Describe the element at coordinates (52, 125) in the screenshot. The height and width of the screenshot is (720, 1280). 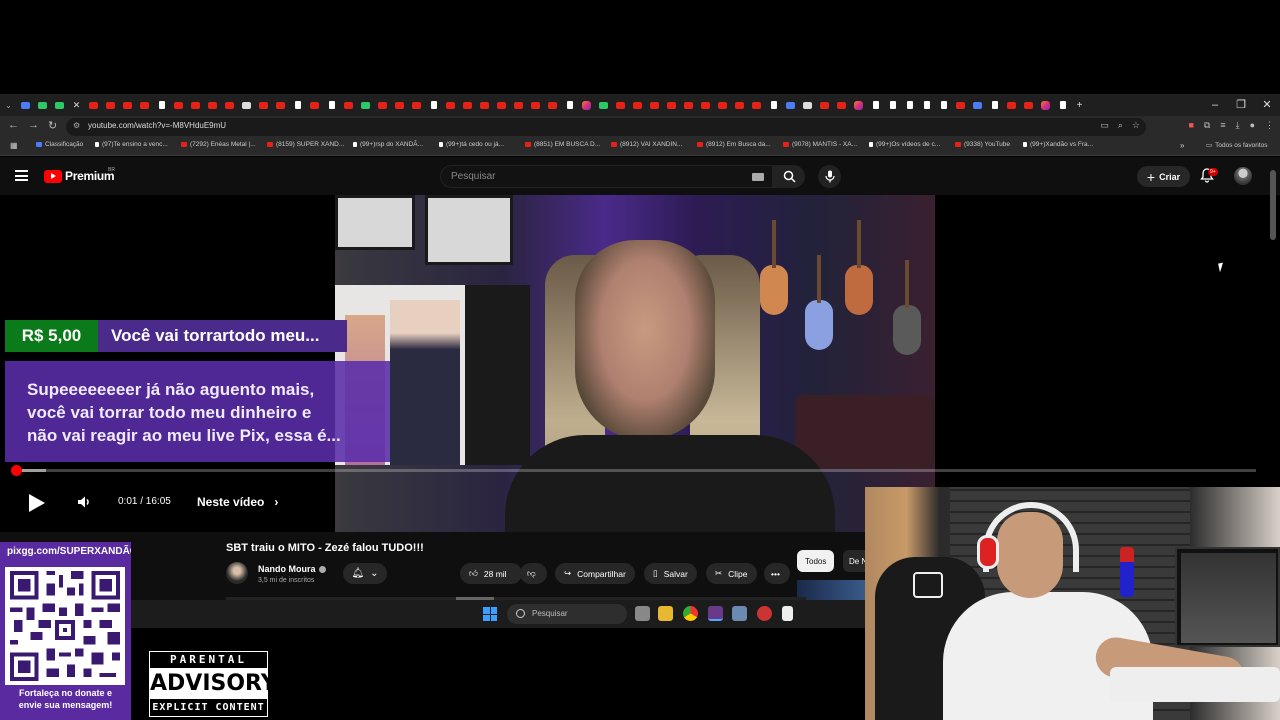
I see `reload-icon: ↻` at that location.